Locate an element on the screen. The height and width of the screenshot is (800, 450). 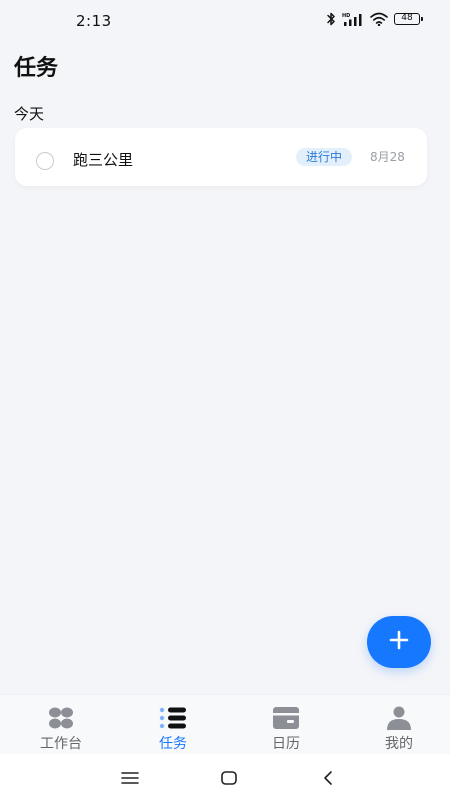
nav-label-tasks: 任务 is located at coordinates (173, 744).